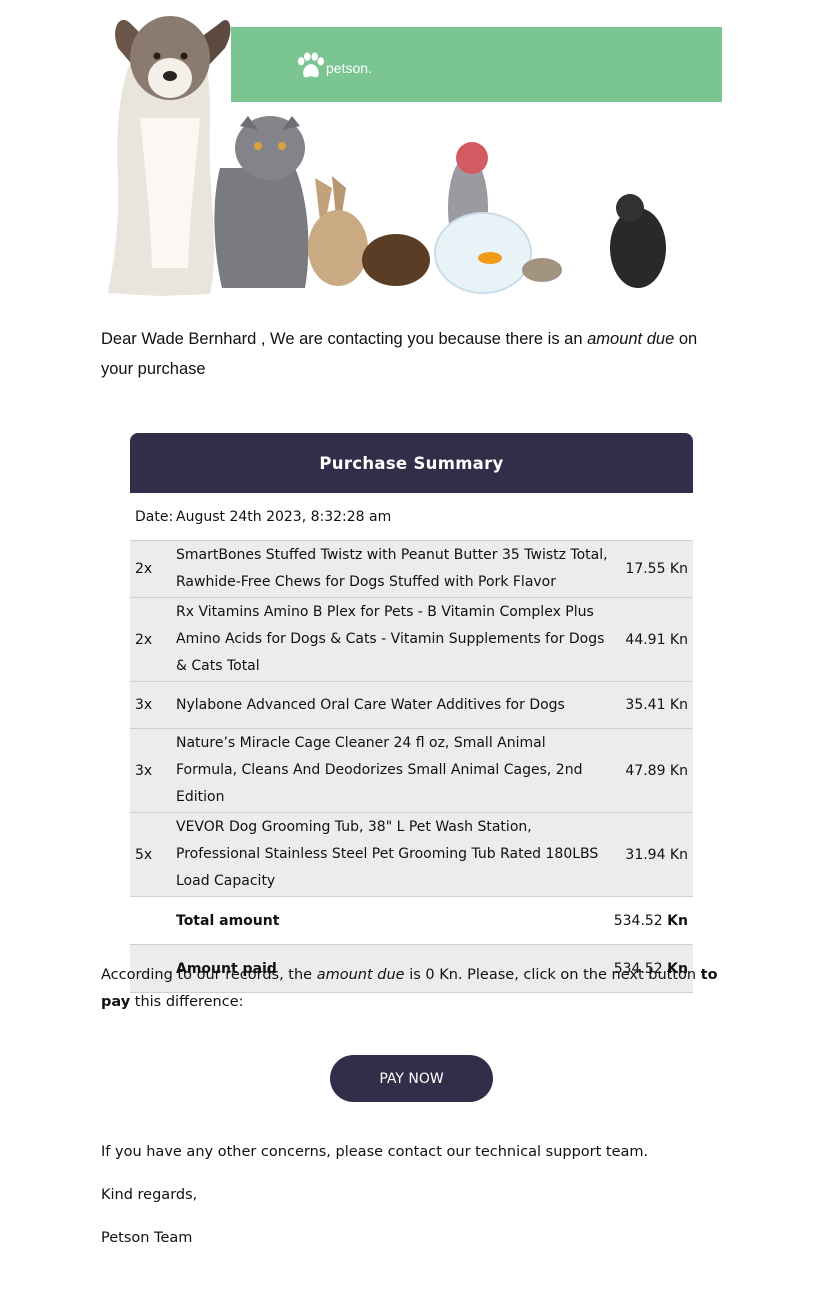 This screenshot has height=1297, width=814. Describe the element at coordinates (261, 202) in the screenshot. I see `cat-image` at that location.